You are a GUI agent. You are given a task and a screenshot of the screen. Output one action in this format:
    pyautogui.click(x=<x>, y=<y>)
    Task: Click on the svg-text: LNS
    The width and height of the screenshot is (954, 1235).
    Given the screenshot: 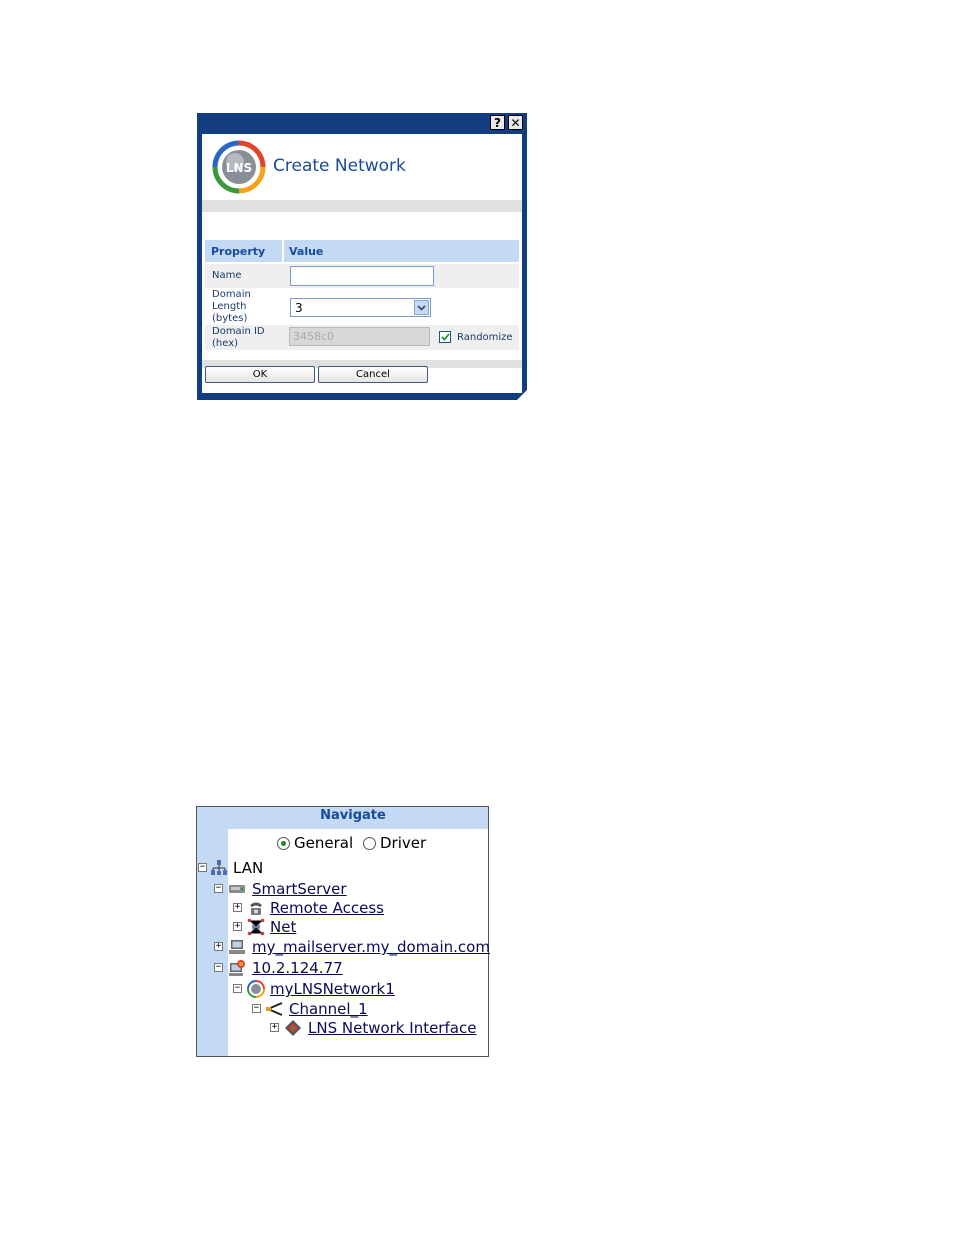 What is the action you would take?
    pyautogui.click(x=239, y=168)
    